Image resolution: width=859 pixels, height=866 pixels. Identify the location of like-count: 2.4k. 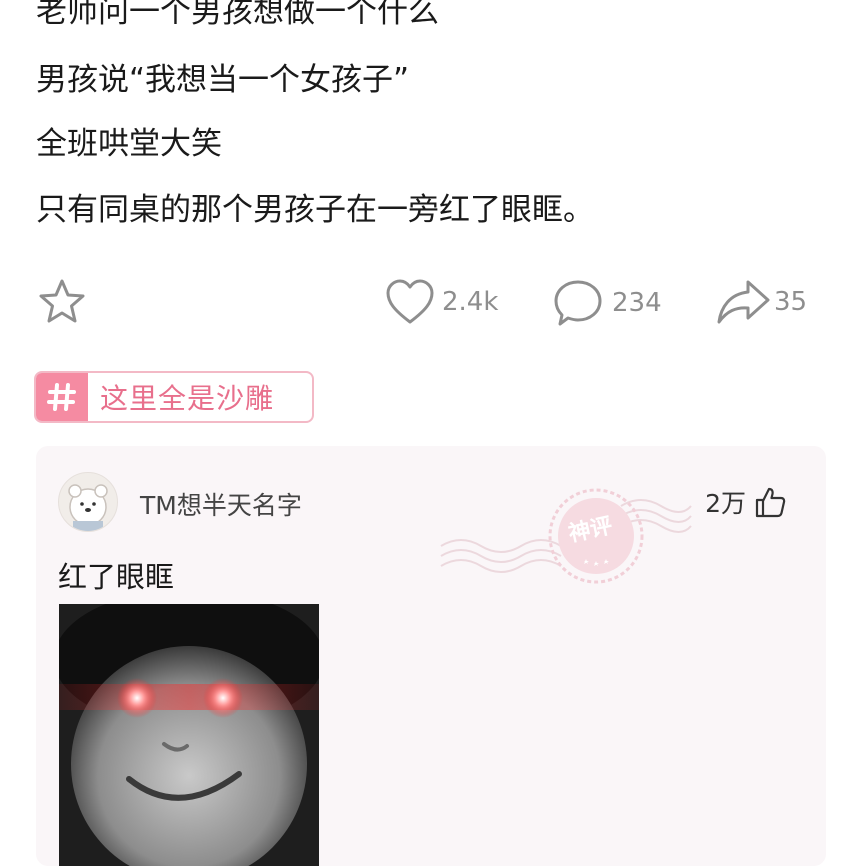
(470, 302).